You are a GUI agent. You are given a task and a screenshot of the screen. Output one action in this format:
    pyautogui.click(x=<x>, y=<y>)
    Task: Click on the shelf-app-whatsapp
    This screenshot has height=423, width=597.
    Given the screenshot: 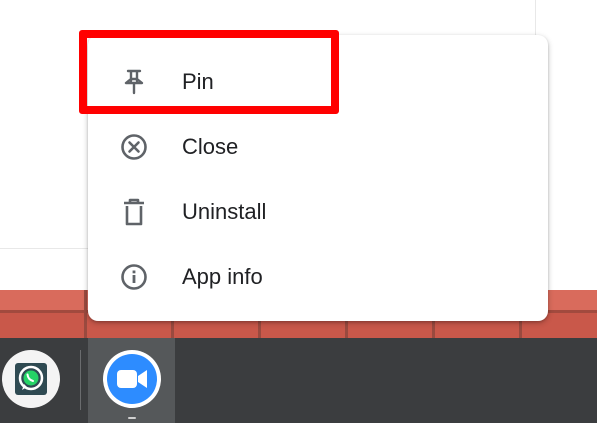 What is the action you would take?
    pyautogui.click(x=32, y=380)
    